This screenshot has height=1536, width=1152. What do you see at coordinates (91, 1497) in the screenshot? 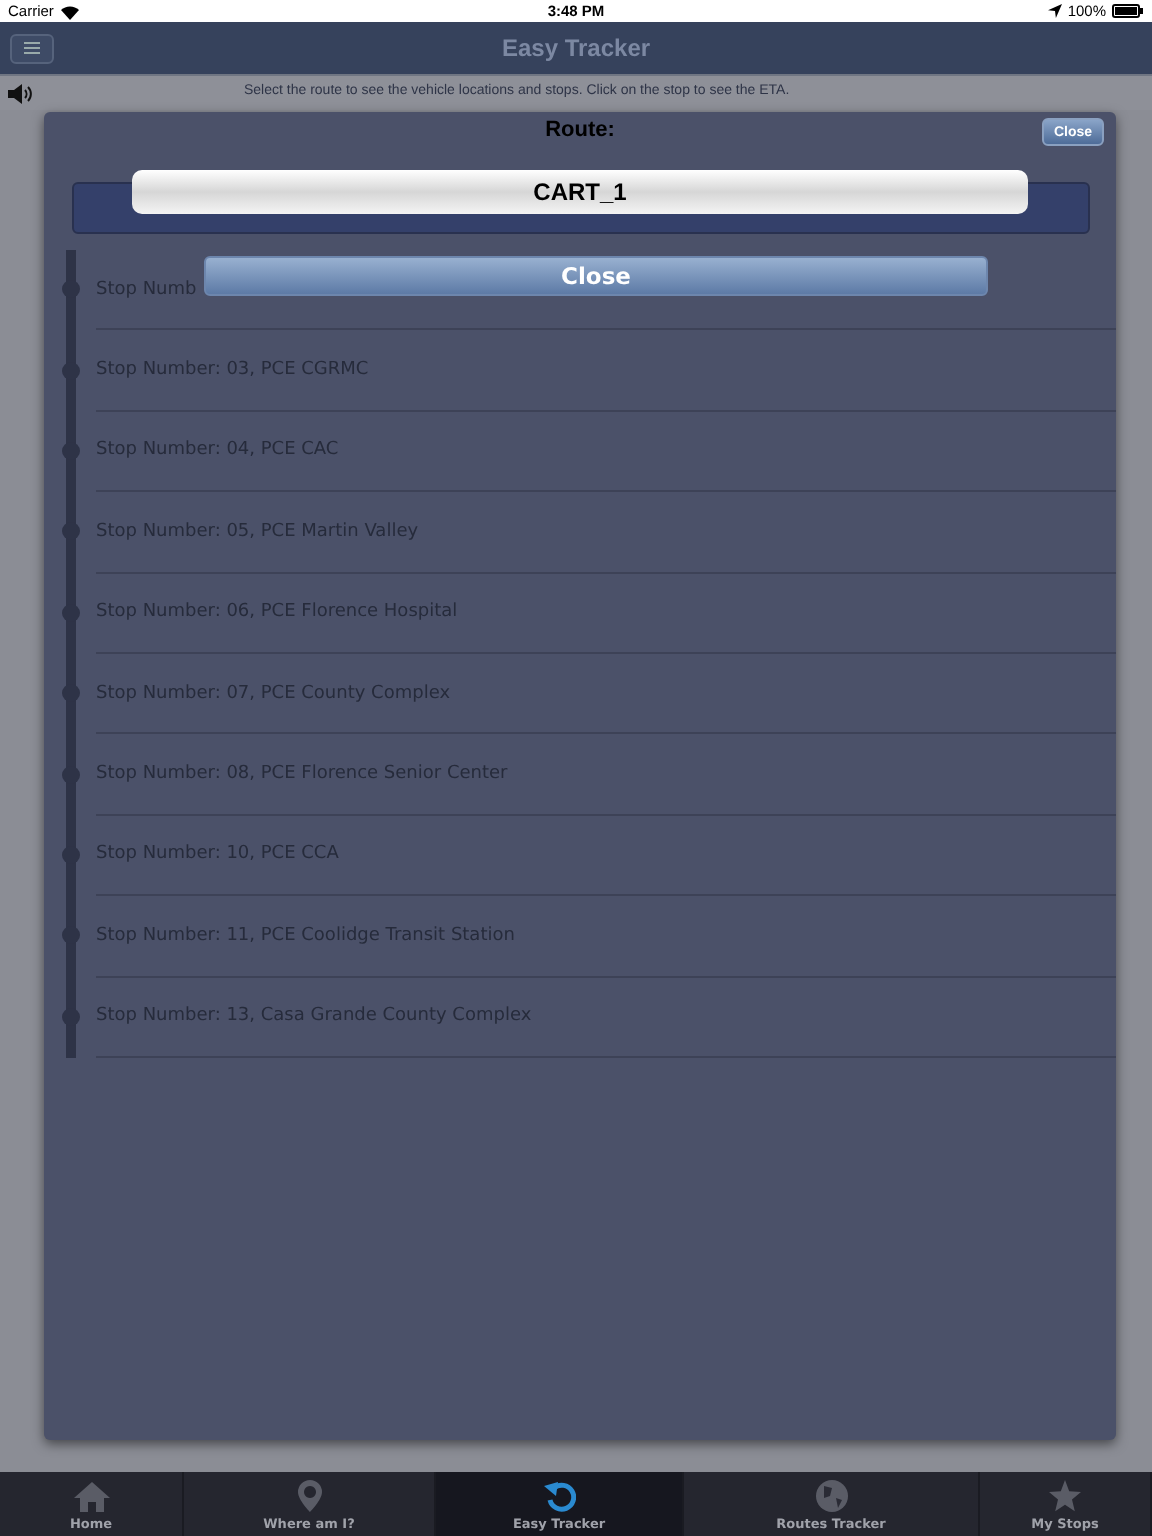
I see `home-icon` at bounding box center [91, 1497].